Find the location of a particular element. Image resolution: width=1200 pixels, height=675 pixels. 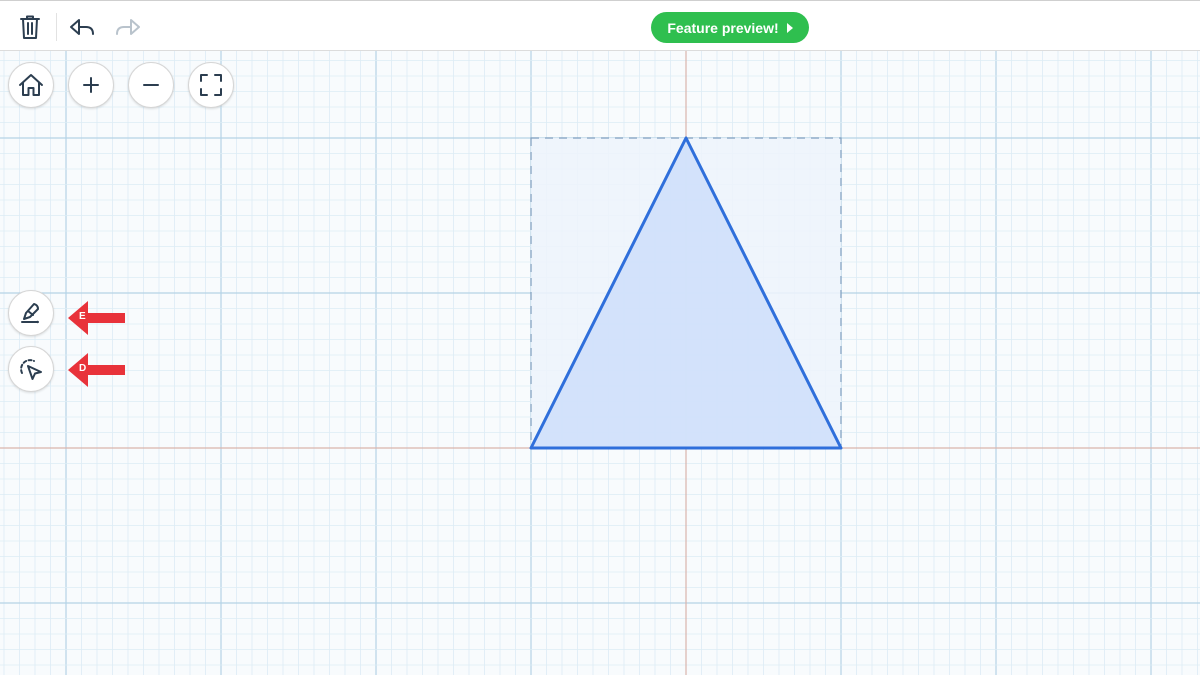

pen-icon is located at coordinates (30, 313).